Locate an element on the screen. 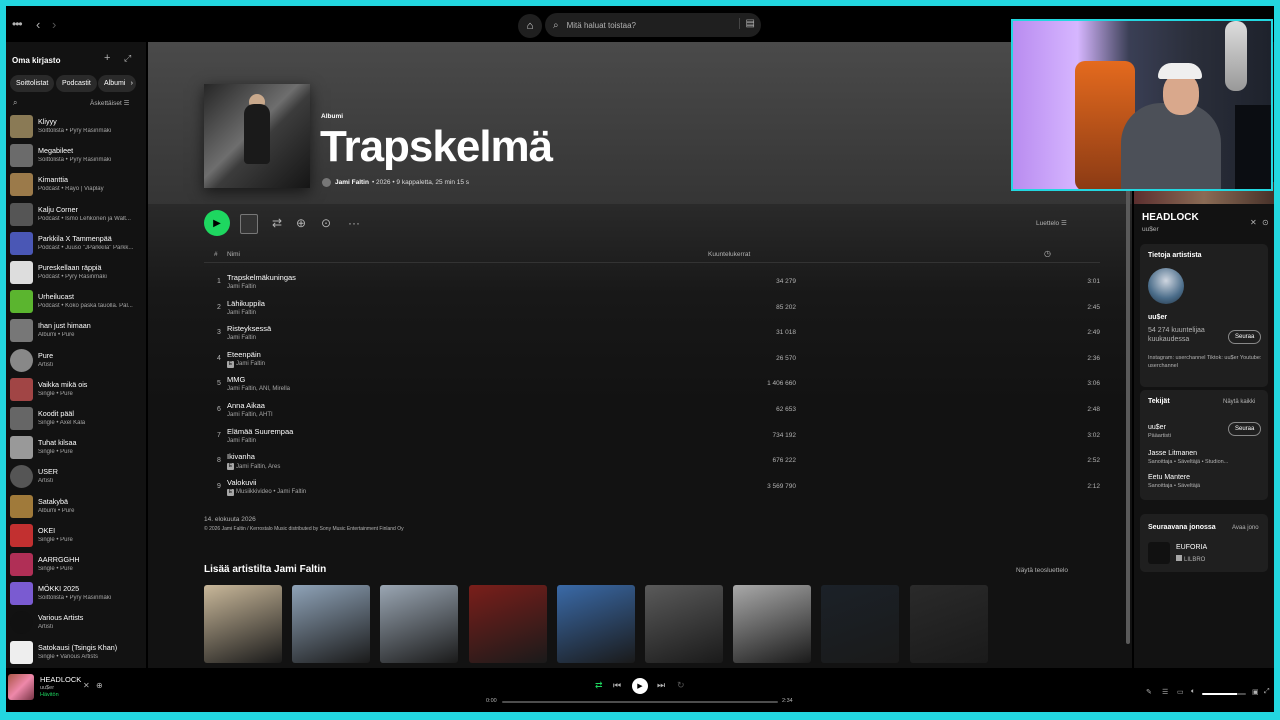 Image resolution: width=1280 pixels, height=720 pixels. filter-chip-playlists: Soittolistat is located at coordinates (32, 83).